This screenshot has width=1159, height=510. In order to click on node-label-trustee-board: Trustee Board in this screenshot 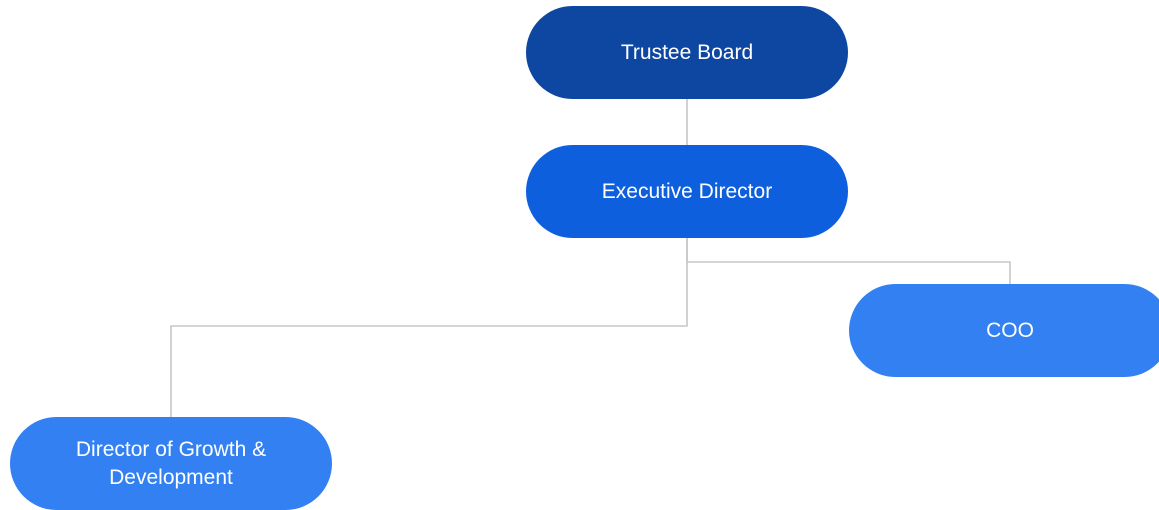, I will do `click(687, 52)`.